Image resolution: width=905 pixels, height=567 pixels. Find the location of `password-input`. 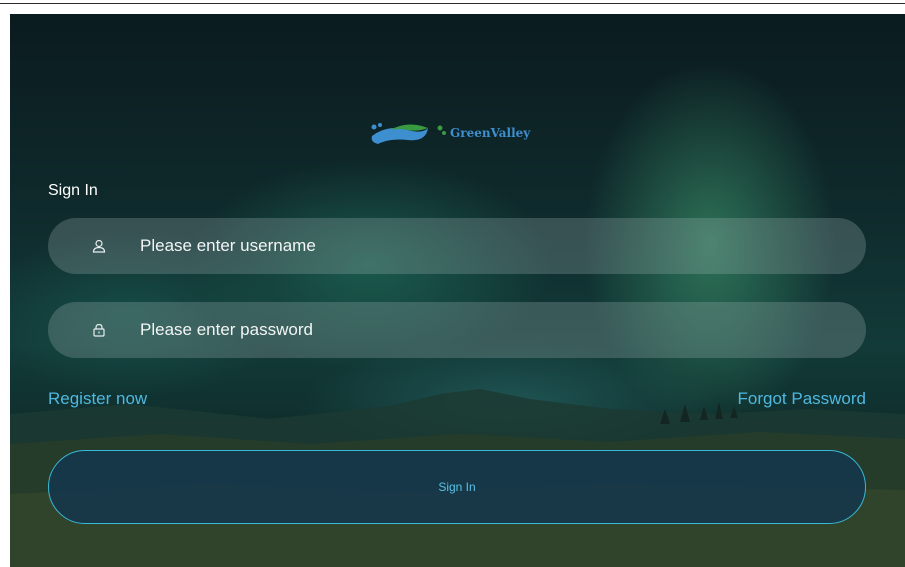

password-input is located at coordinates (460, 330).